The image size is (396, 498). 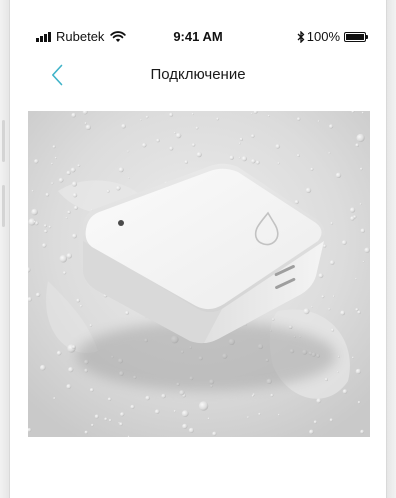 I want to click on bluetooth-icon, so click(x=301, y=36).